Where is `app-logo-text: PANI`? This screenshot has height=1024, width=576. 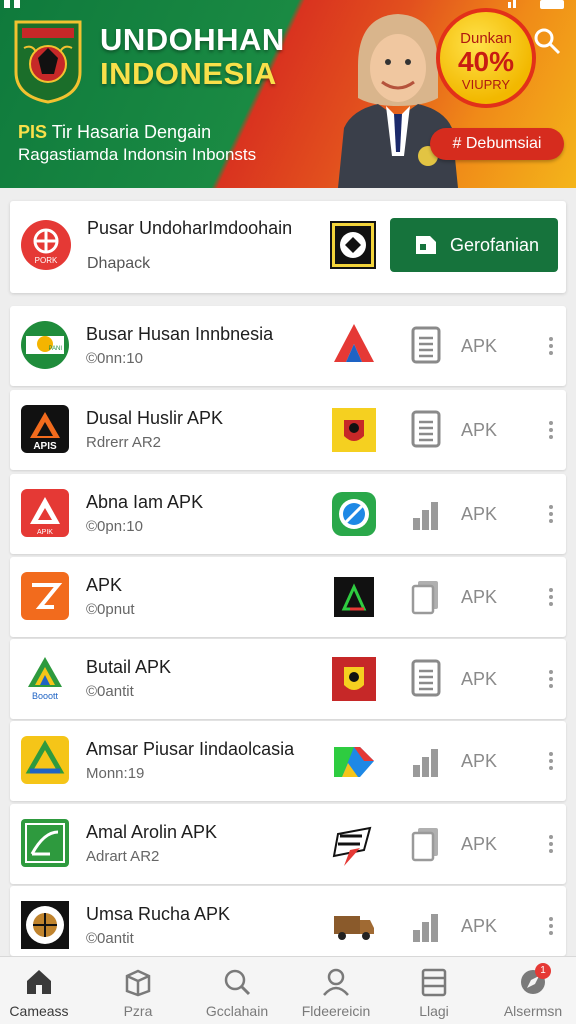 app-logo-text: PANI is located at coordinates (55, 349).